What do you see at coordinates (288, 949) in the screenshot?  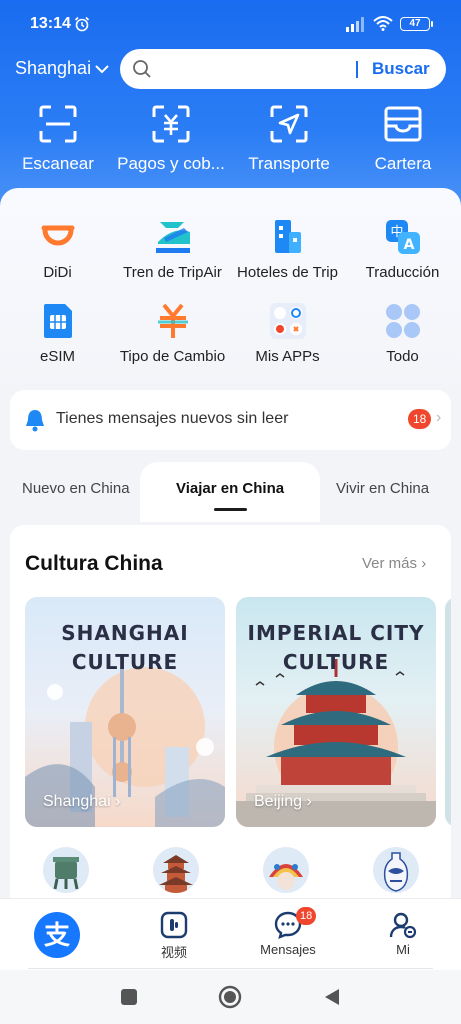 I see `nav-label: Mensajes` at bounding box center [288, 949].